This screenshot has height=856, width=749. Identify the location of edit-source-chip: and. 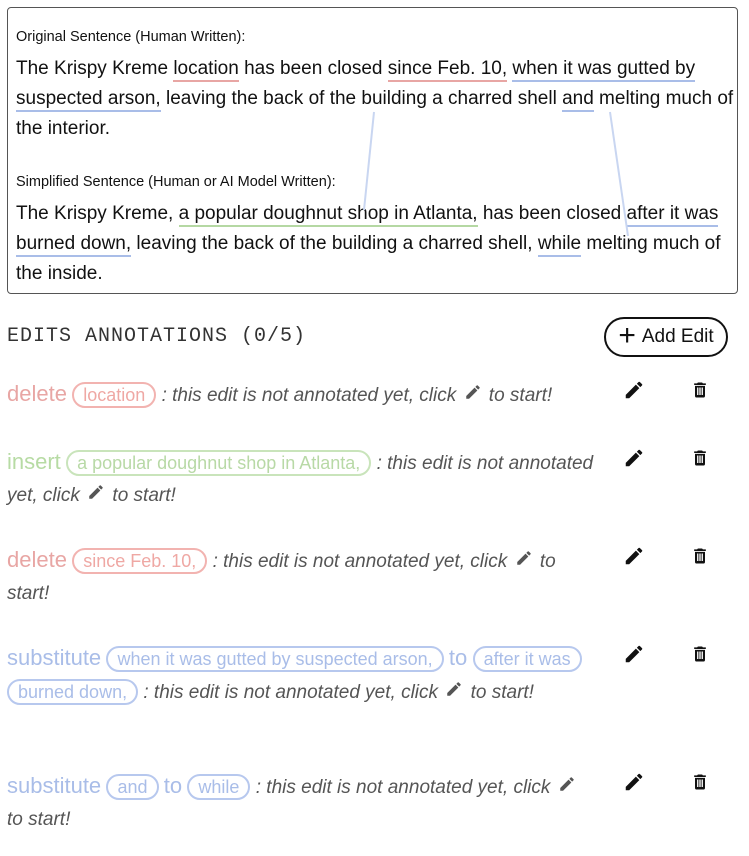
(132, 787).